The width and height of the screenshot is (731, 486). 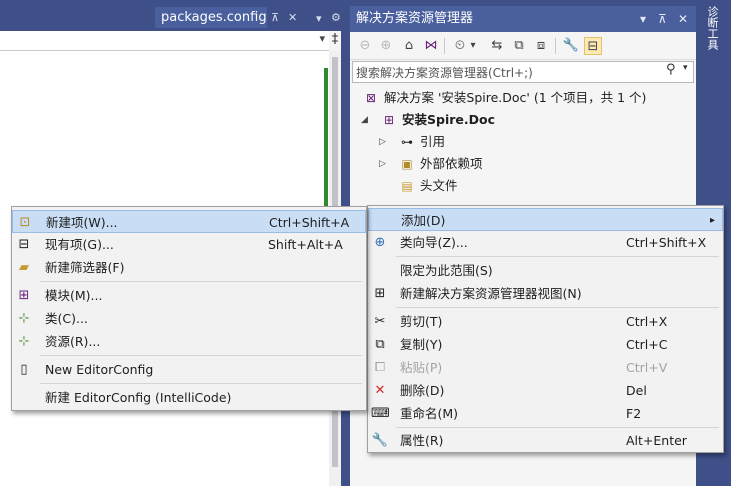 What do you see at coordinates (421, 321) in the screenshot?
I see `menu-item-label: 剪切(T)` at bounding box center [421, 321].